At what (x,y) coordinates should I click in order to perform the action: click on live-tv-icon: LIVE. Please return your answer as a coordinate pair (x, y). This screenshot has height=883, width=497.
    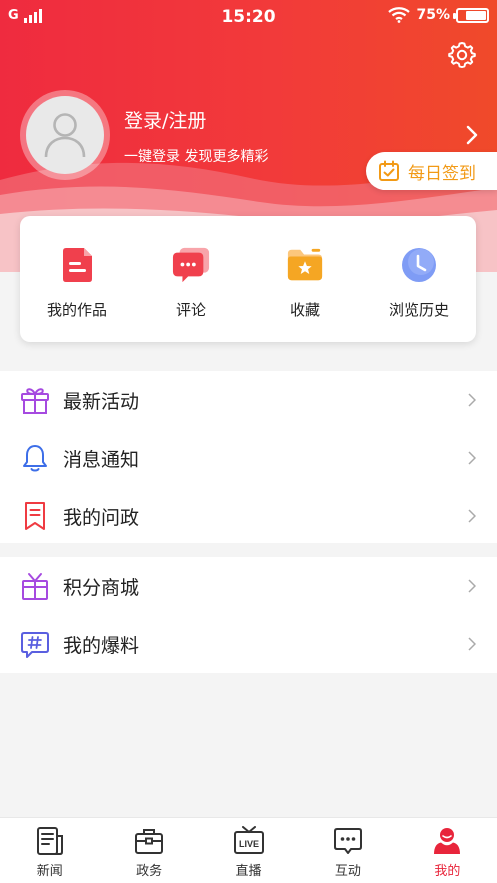
    Looking at the image, I should click on (248, 840).